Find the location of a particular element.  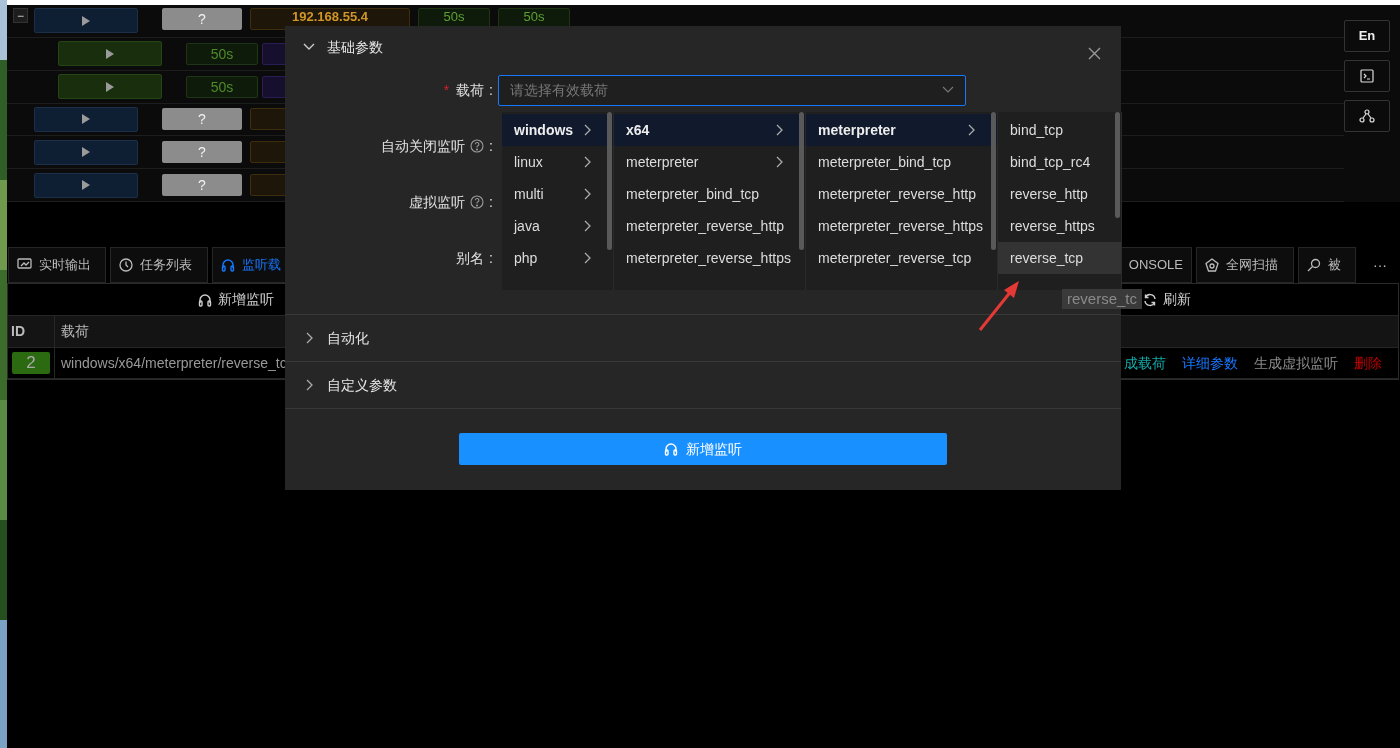

network-icon is located at coordinates (1367, 116).